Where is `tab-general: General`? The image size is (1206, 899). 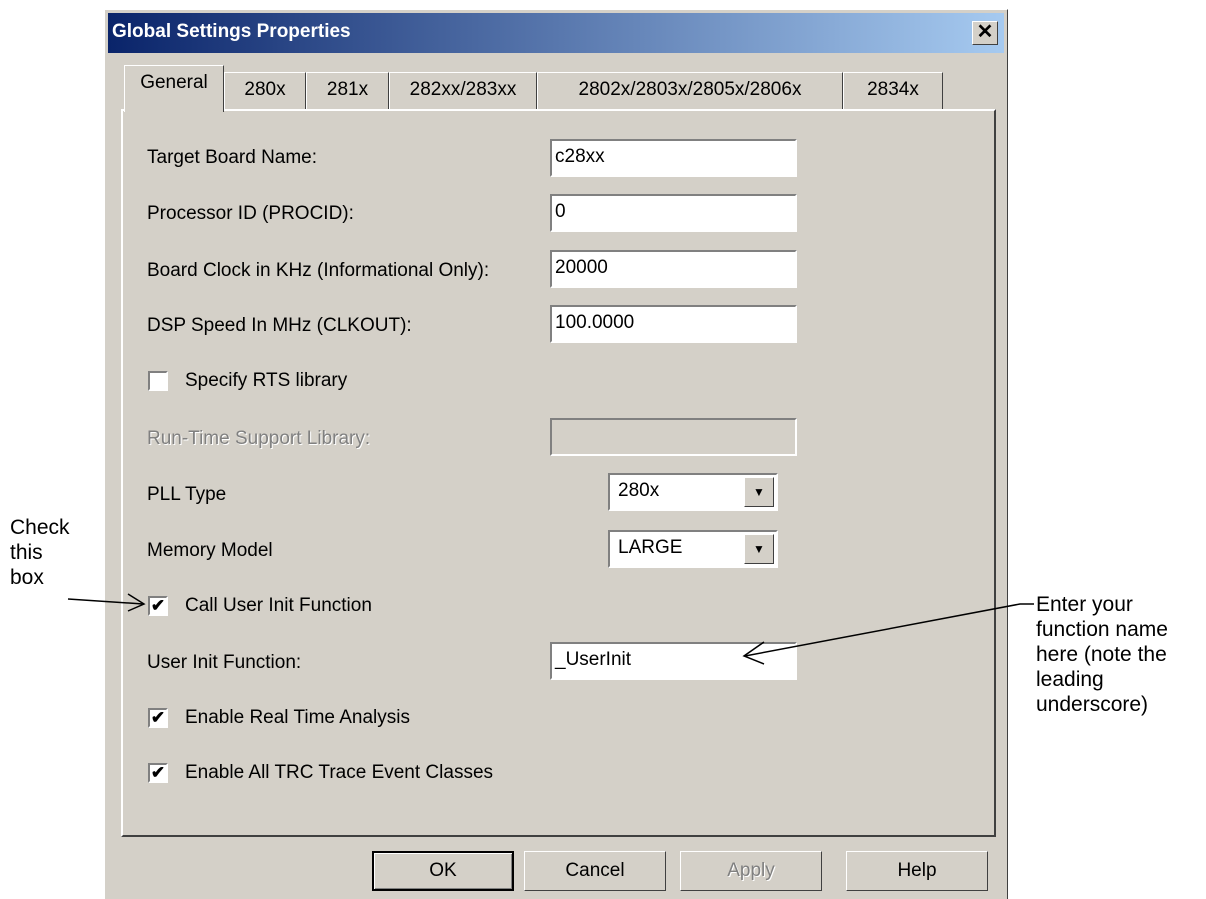
tab-general: General is located at coordinates (174, 88).